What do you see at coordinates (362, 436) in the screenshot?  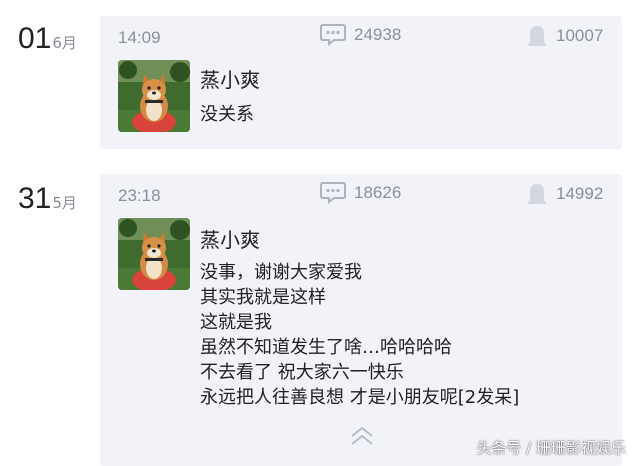 I see `chevron-up-icon` at bounding box center [362, 436].